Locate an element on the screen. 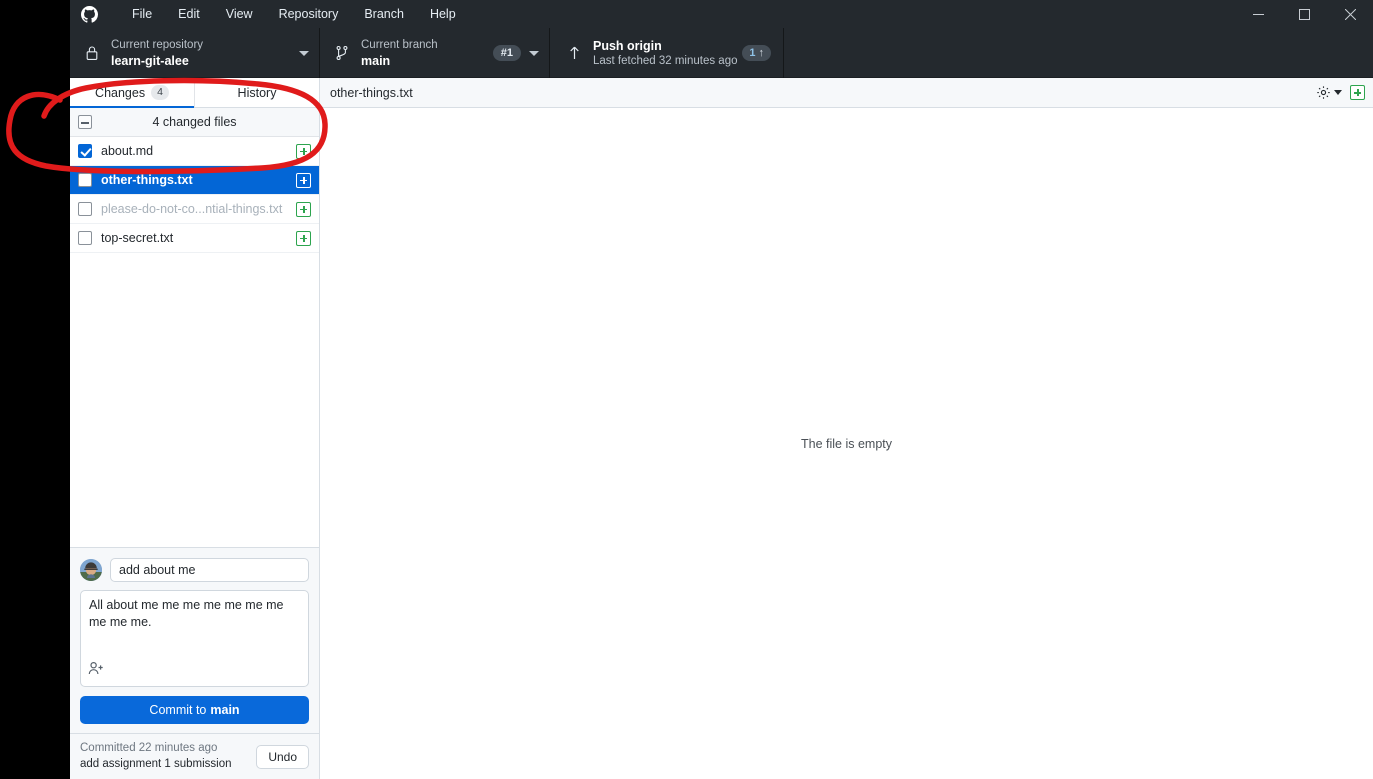  gear-icon is located at coordinates (1323, 92).